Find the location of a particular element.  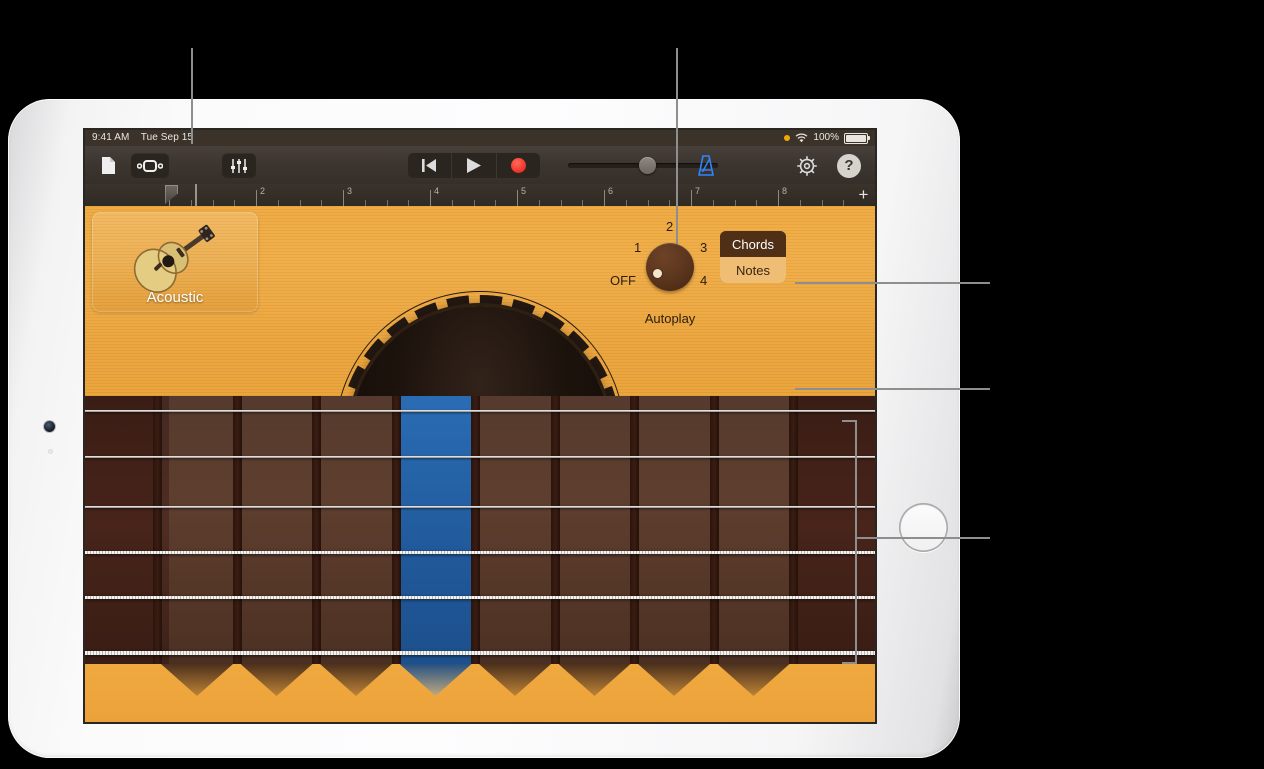

ruler-bar-label: 7 is located at coordinates (698, 191).